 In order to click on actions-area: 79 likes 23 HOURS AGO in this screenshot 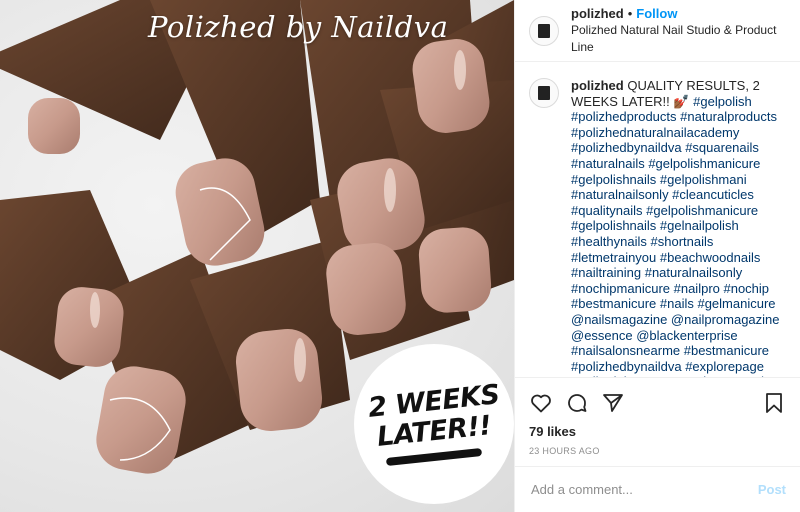, I will do `click(657, 421)`.